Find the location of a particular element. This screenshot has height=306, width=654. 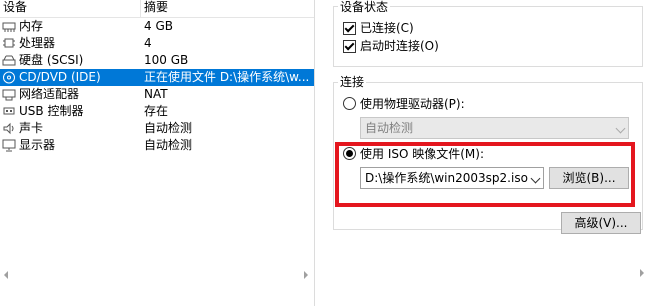

panel-divider is located at coordinates (314, 153).